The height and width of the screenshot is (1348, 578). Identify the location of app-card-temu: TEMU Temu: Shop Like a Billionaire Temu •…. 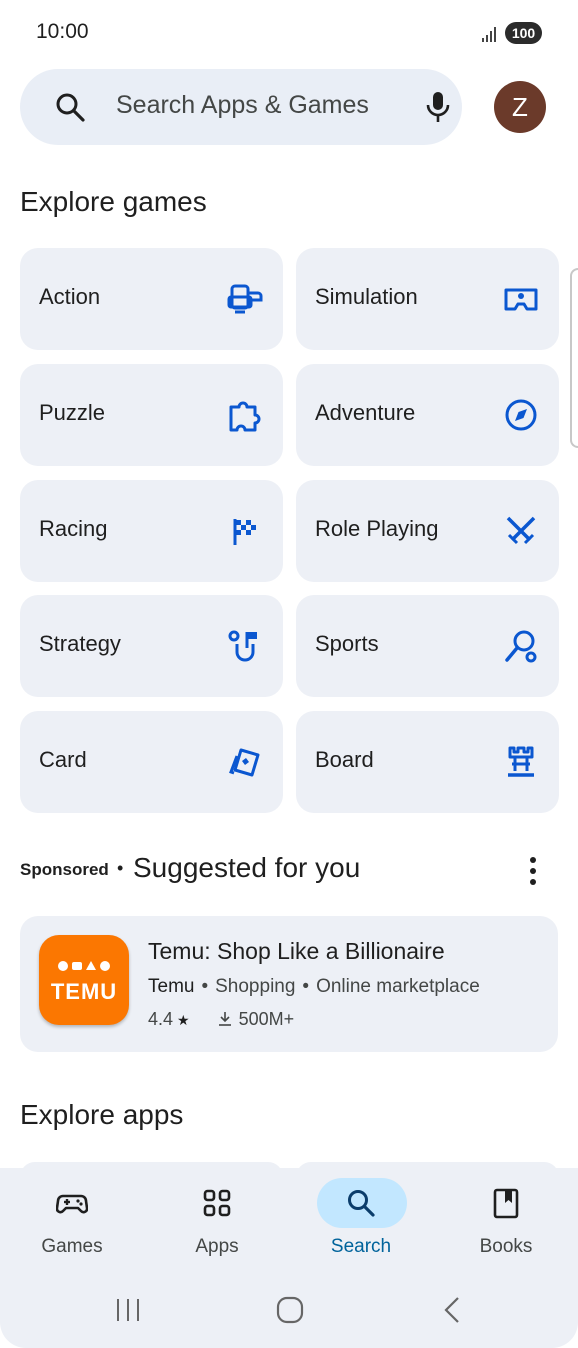
(289, 984).